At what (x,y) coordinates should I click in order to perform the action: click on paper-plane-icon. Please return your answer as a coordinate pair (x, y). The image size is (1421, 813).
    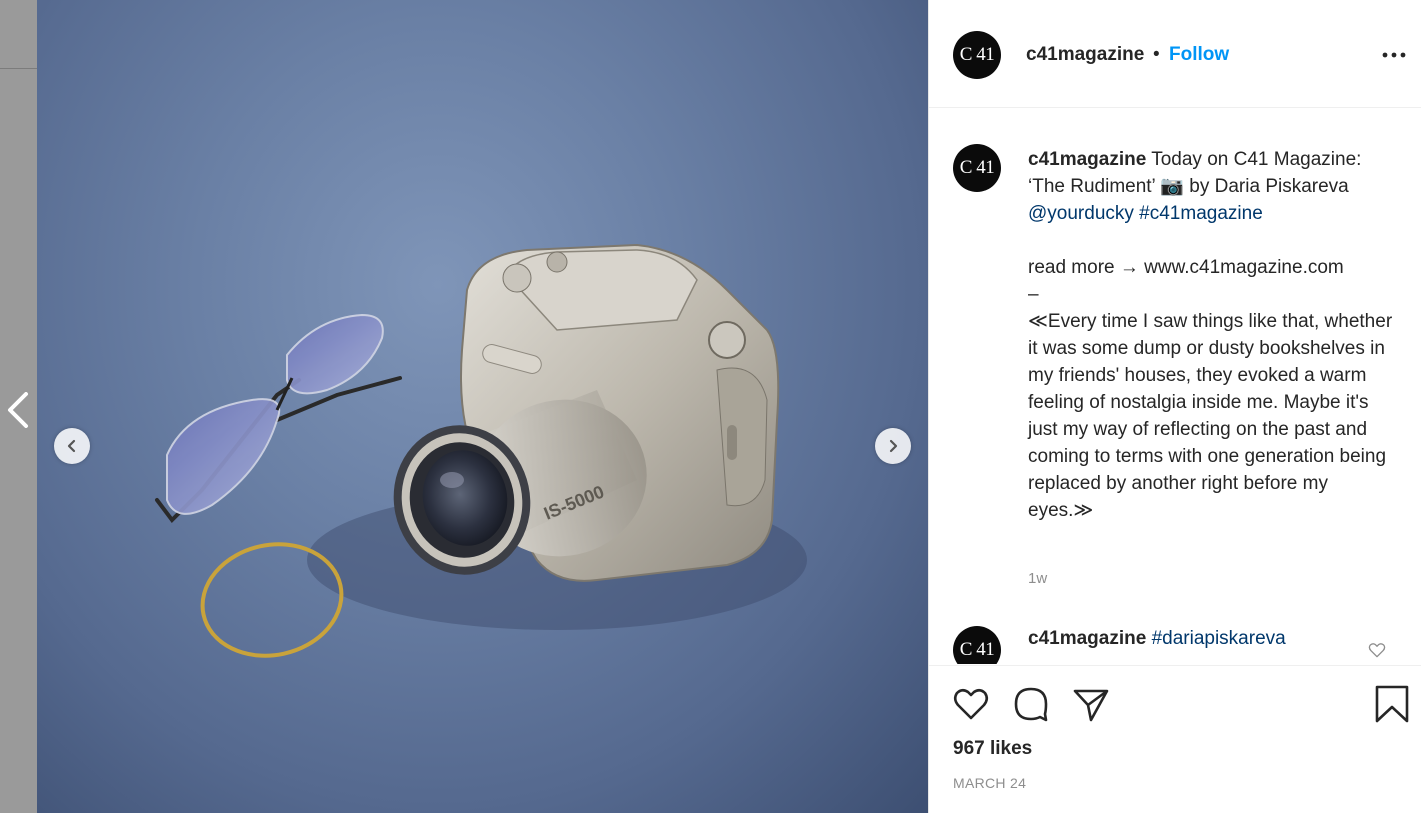
    Looking at the image, I should click on (1091, 704).